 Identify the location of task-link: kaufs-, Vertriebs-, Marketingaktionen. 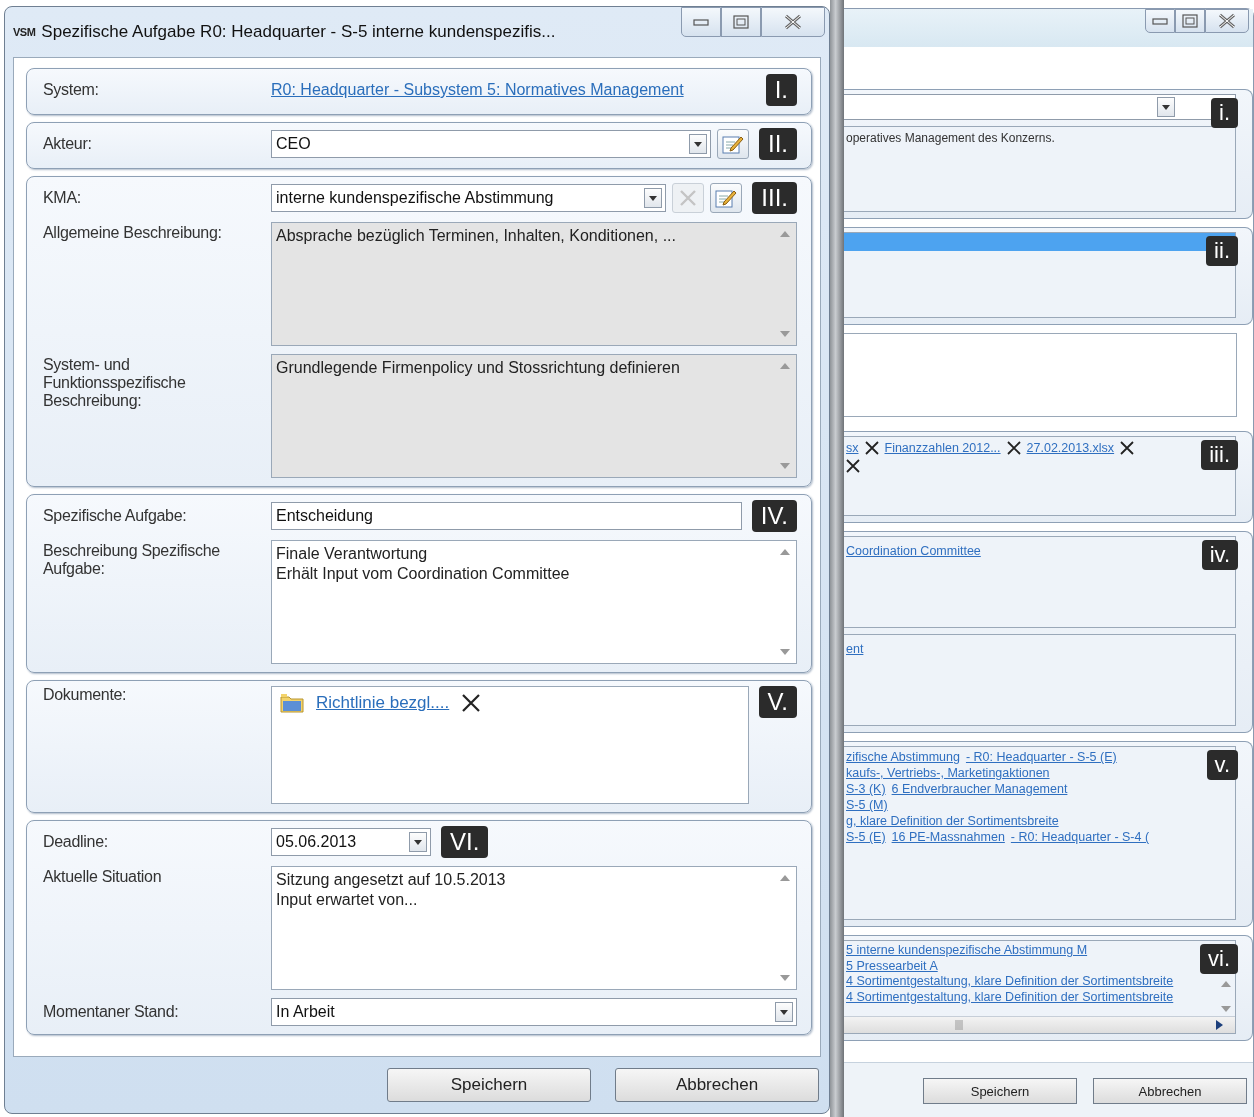
(948, 773).